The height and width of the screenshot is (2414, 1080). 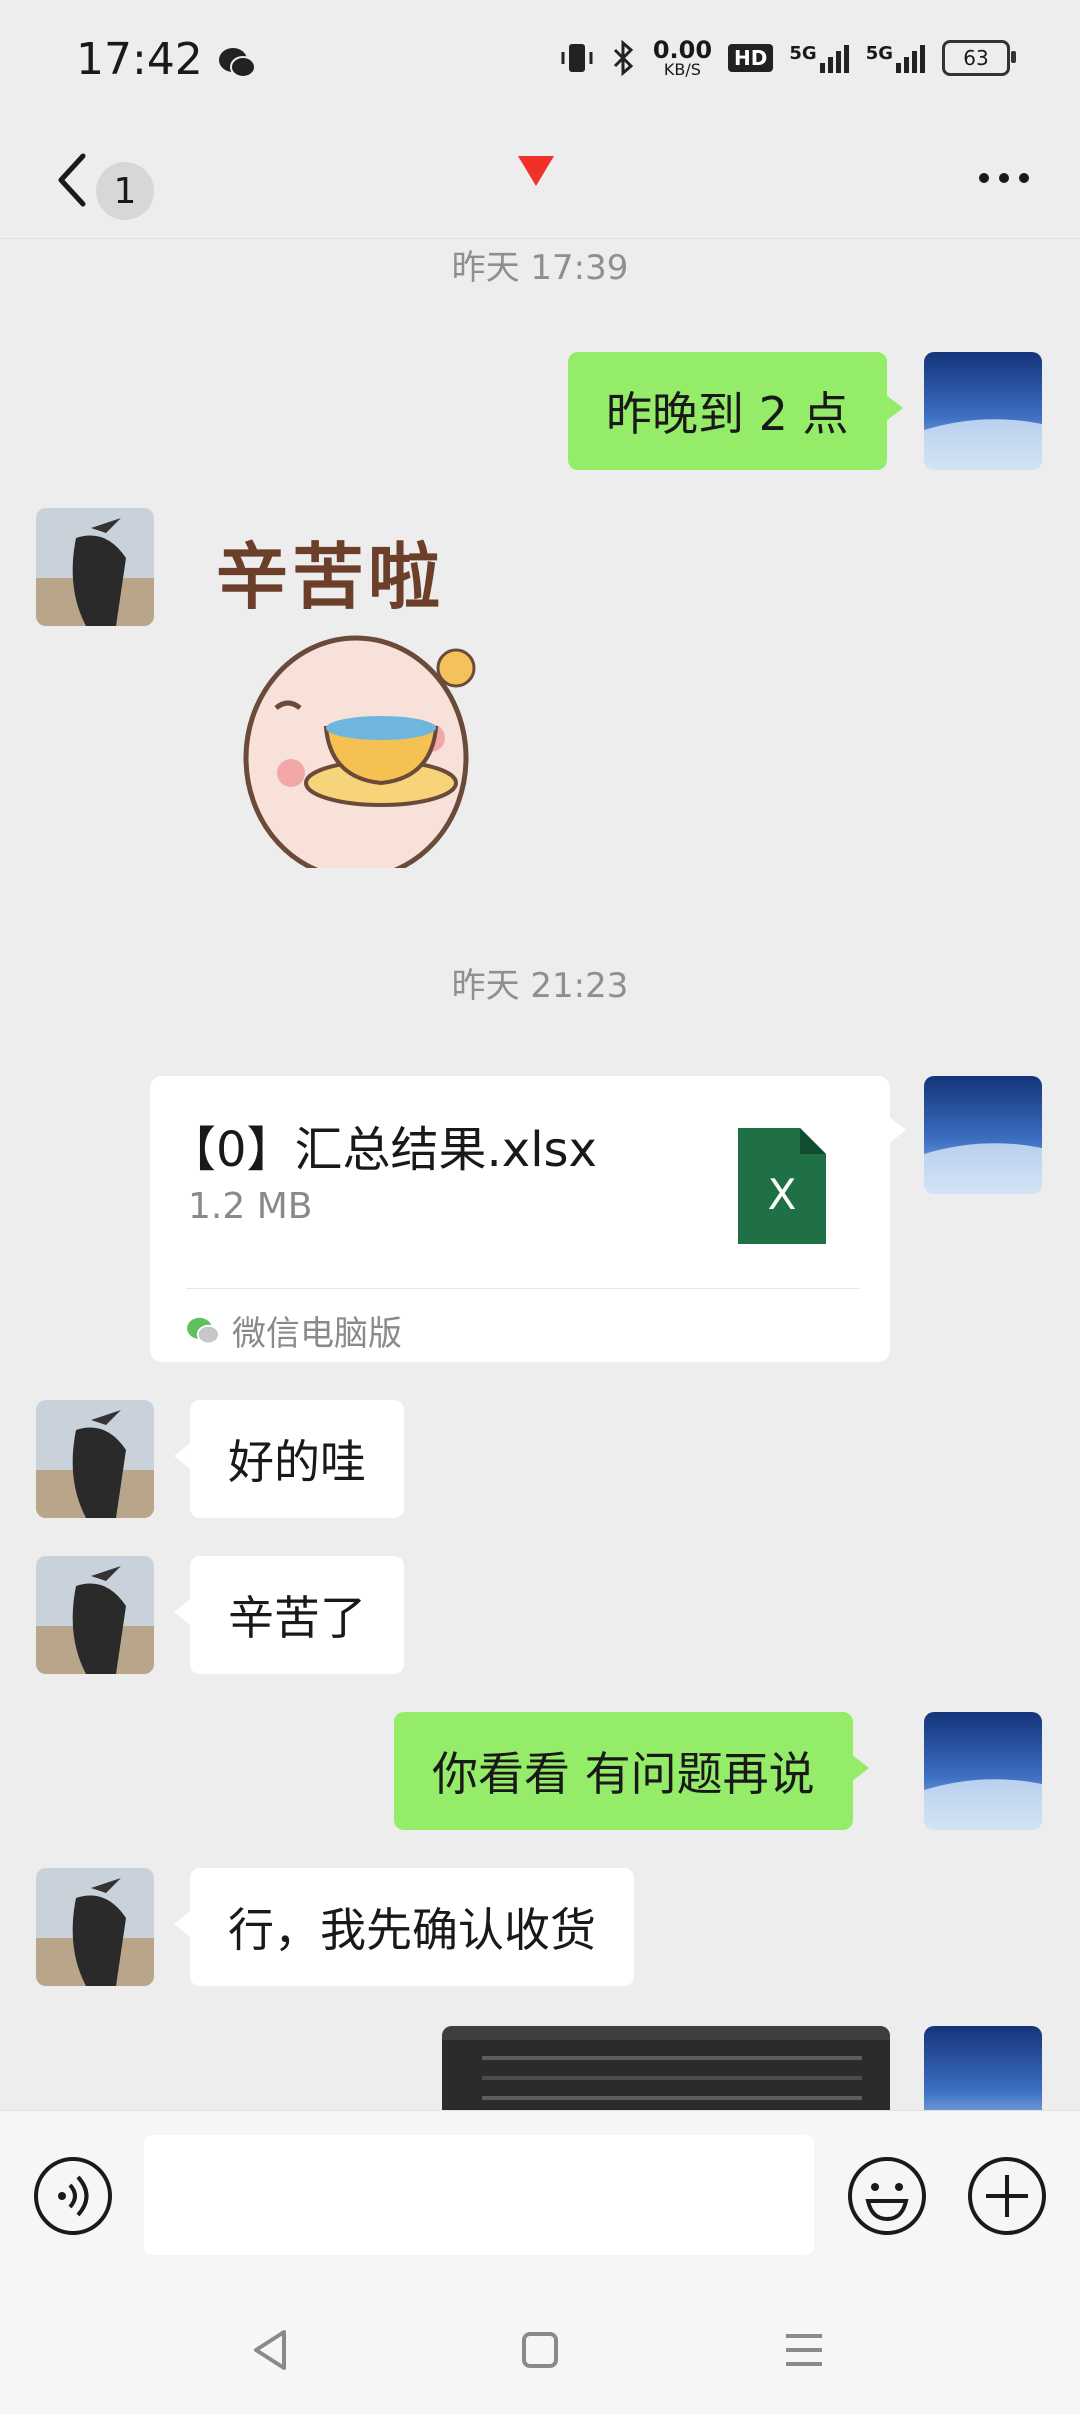 What do you see at coordinates (73, 2196) in the screenshot?
I see `voice-icon` at bounding box center [73, 2196].